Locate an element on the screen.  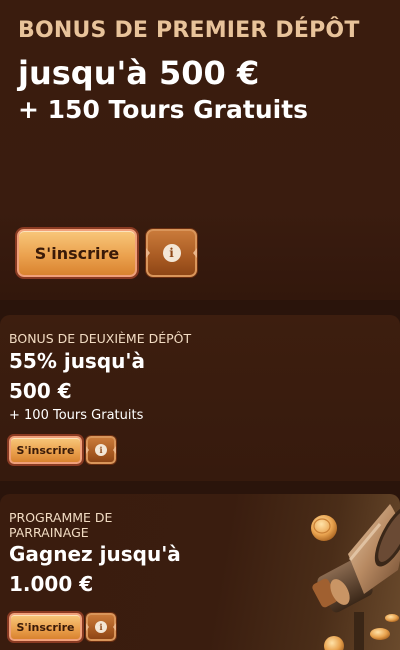
promo-title-line2: PARRAINAGE is located at coordinates (49, 532).